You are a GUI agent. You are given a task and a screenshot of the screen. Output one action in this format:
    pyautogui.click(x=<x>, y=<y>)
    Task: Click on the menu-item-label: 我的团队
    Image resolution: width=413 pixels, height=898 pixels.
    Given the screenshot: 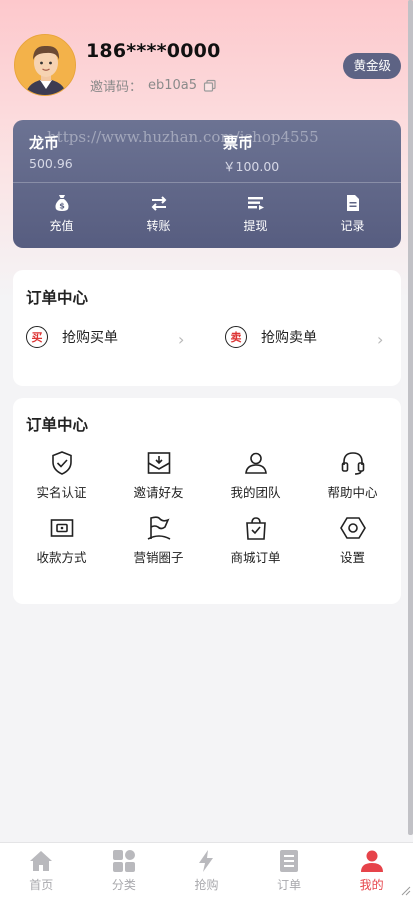 What is the action you would take?
    pyautogui.click(x=255, y=492)
    